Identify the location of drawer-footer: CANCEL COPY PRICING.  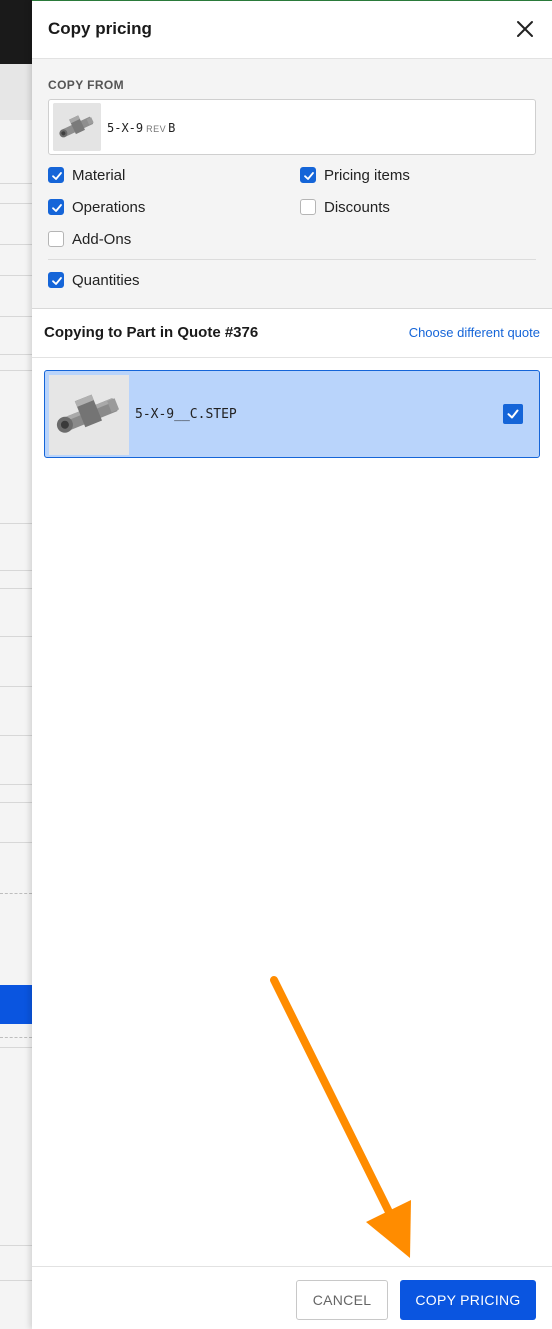
(292, 1297).